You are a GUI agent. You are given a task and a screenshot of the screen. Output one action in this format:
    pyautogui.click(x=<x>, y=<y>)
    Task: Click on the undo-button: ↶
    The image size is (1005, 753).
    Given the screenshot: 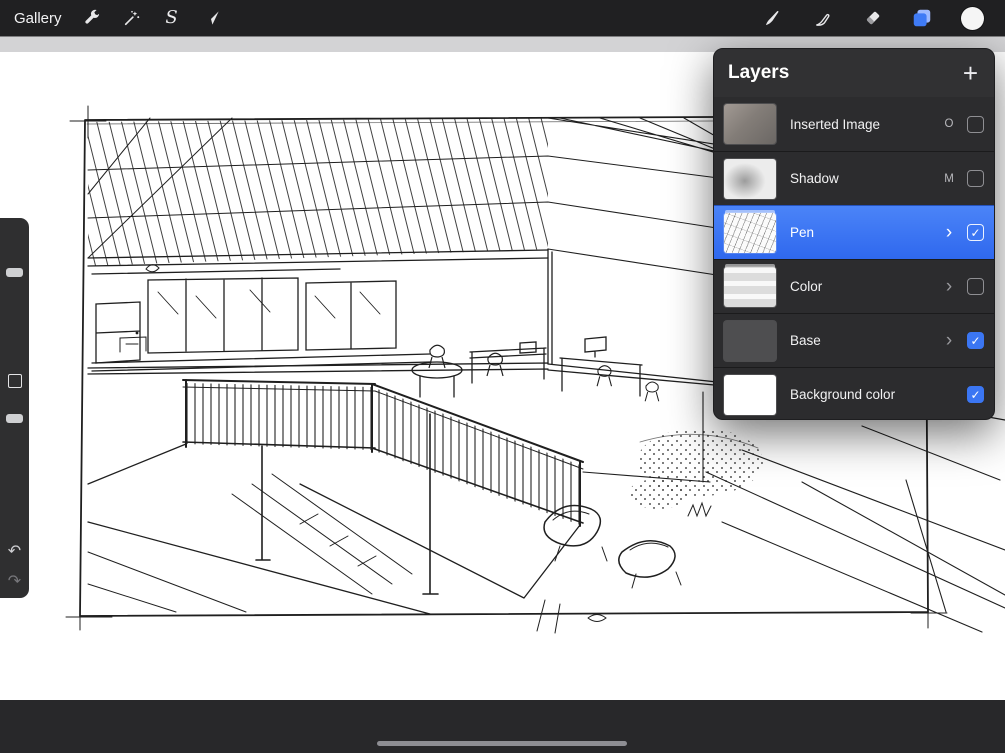 What is the action you would take?
    pyautogui.click(x=14, y=552)
    